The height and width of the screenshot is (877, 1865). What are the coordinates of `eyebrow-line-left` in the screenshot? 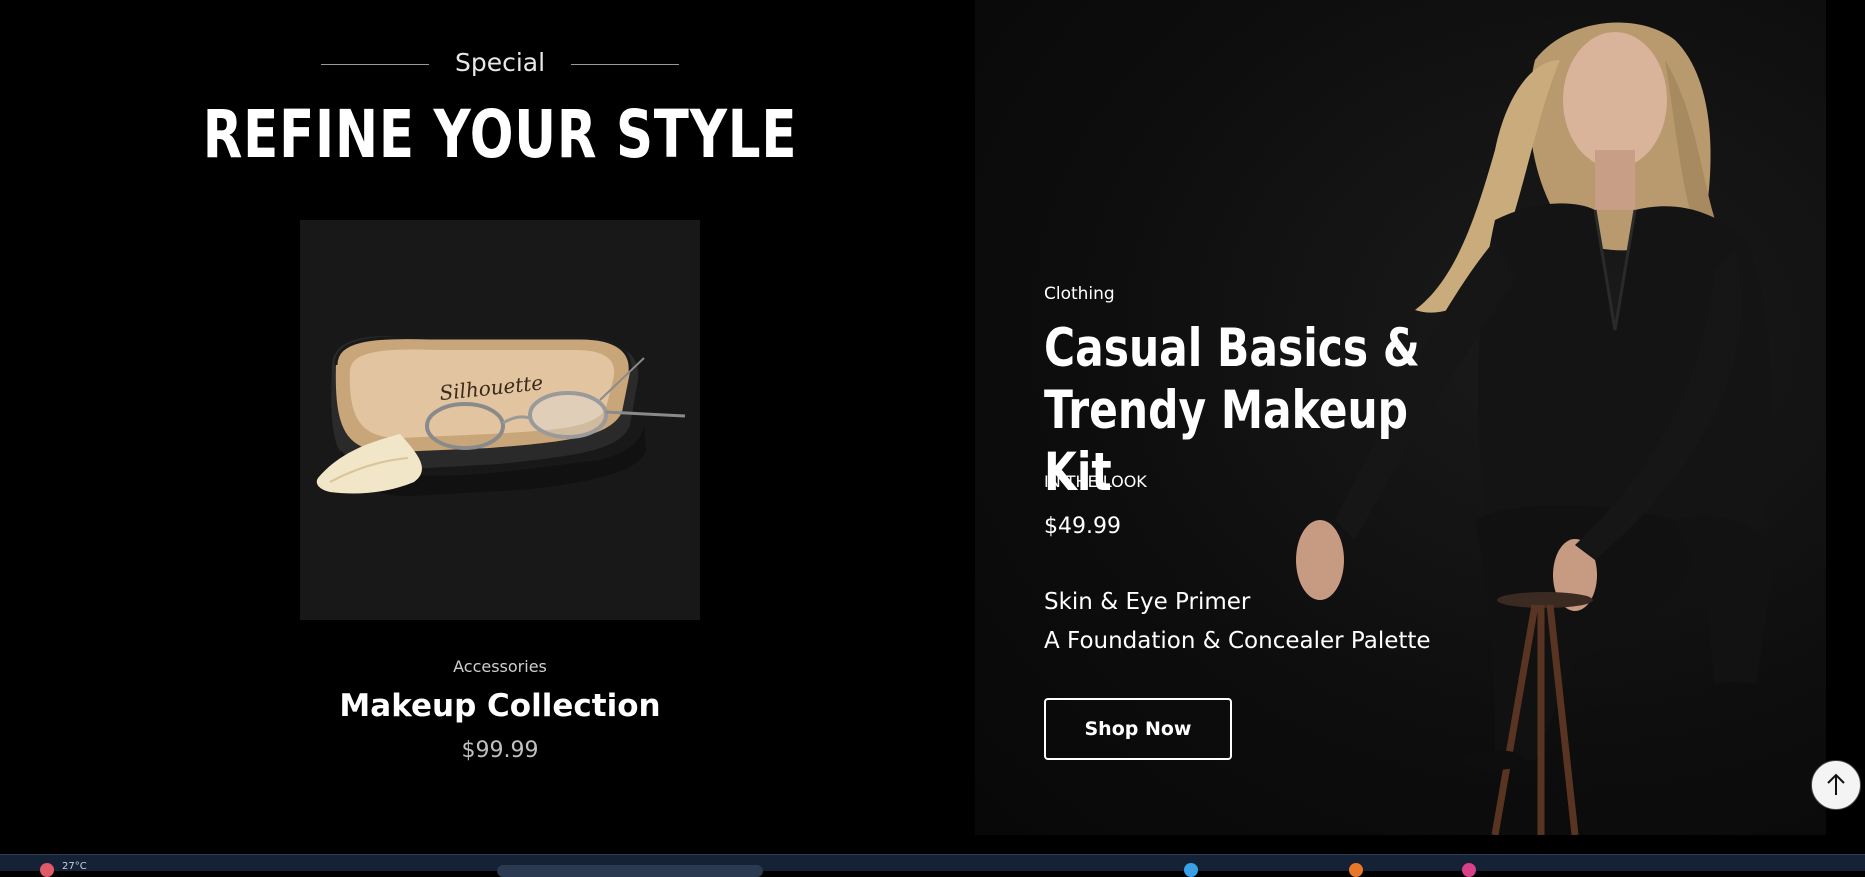 It's located at (375, 64).